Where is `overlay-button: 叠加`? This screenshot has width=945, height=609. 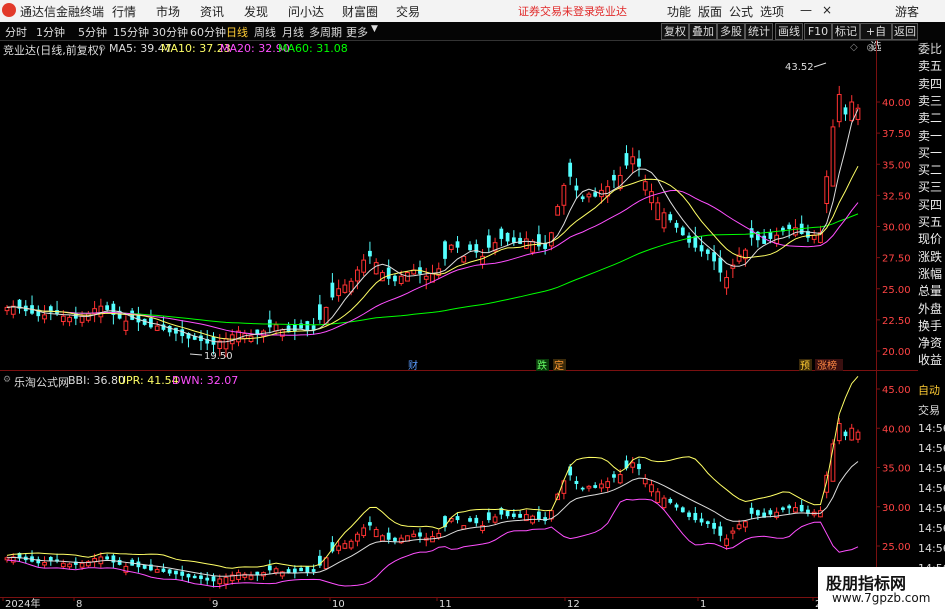 overlay-button: 叠加 is located at coordinates (703, 31).